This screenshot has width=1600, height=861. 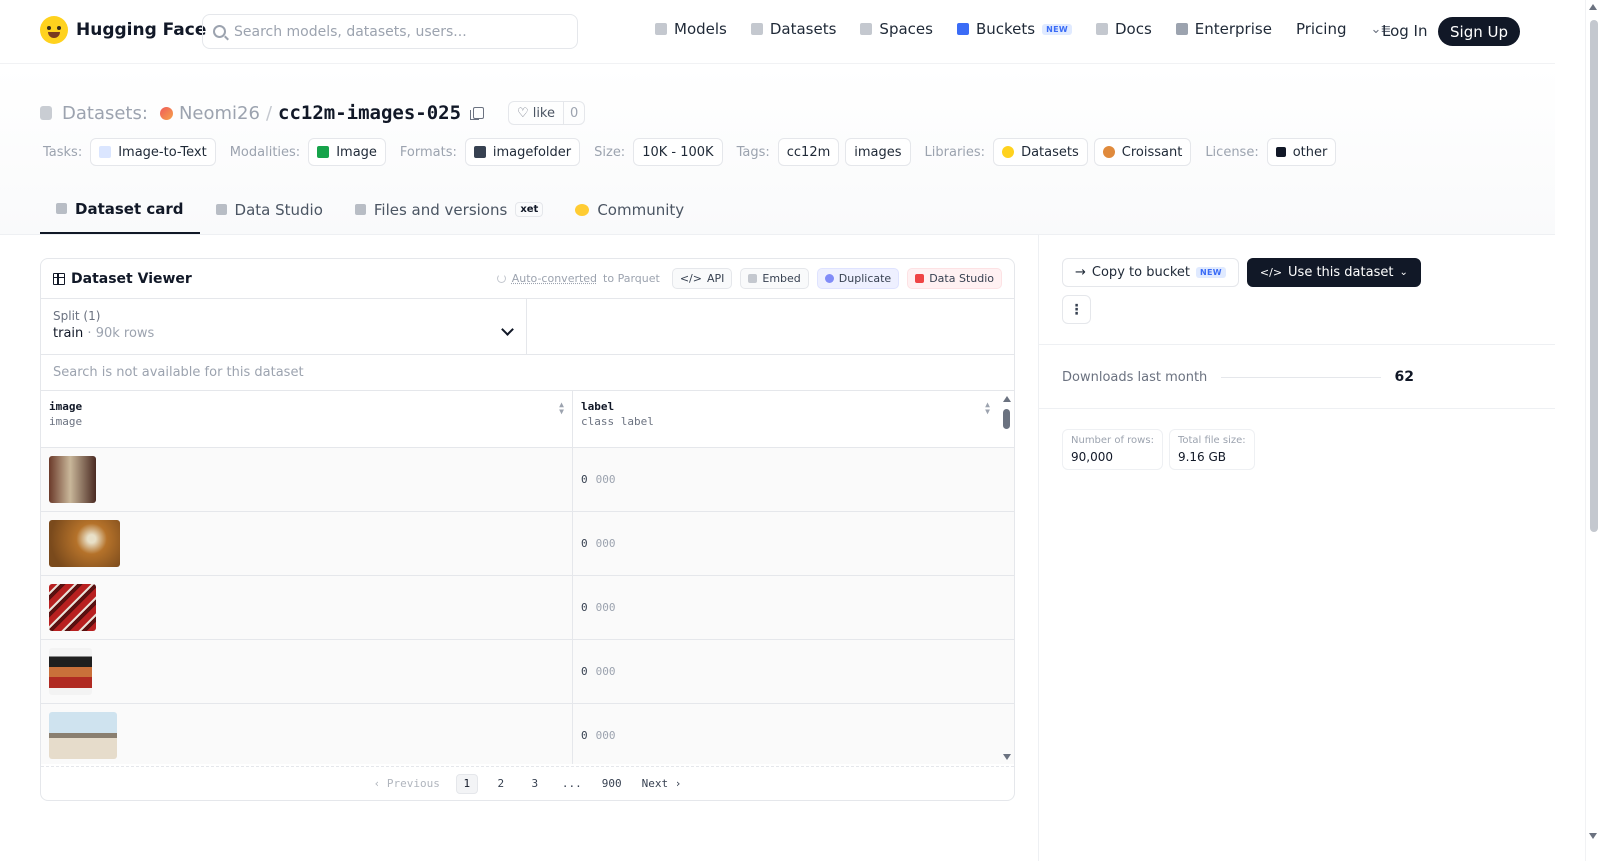 What do you see at coordinates (661, 29) in the screenshot?
I see `models-icon` at bounding box center [661, 29].